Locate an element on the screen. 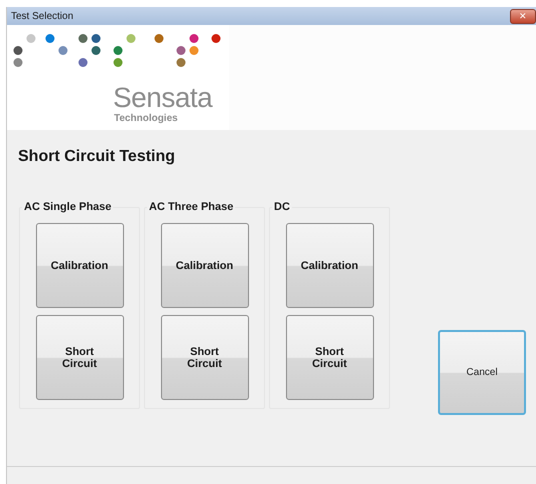  group-title: DC is located at coordinates (282, 207).